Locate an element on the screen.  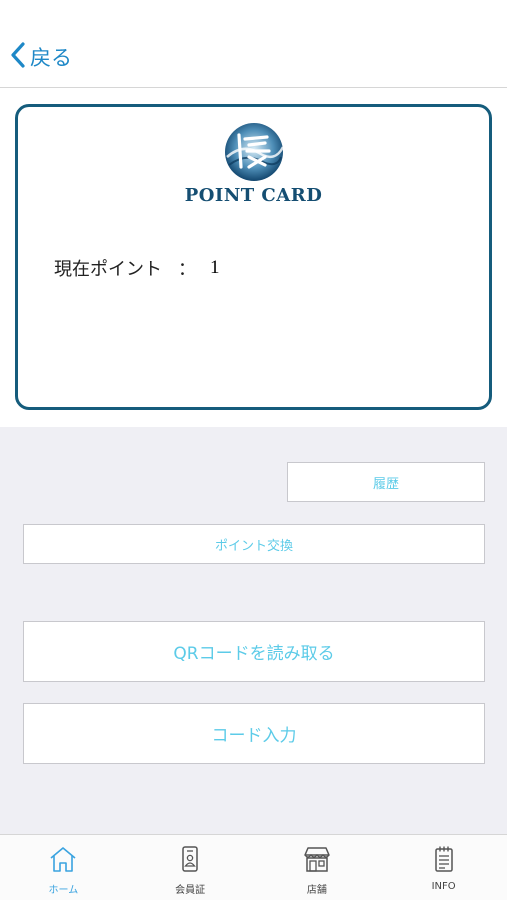
tab-store-label: 店舗 is located at coordinates (316, 890).